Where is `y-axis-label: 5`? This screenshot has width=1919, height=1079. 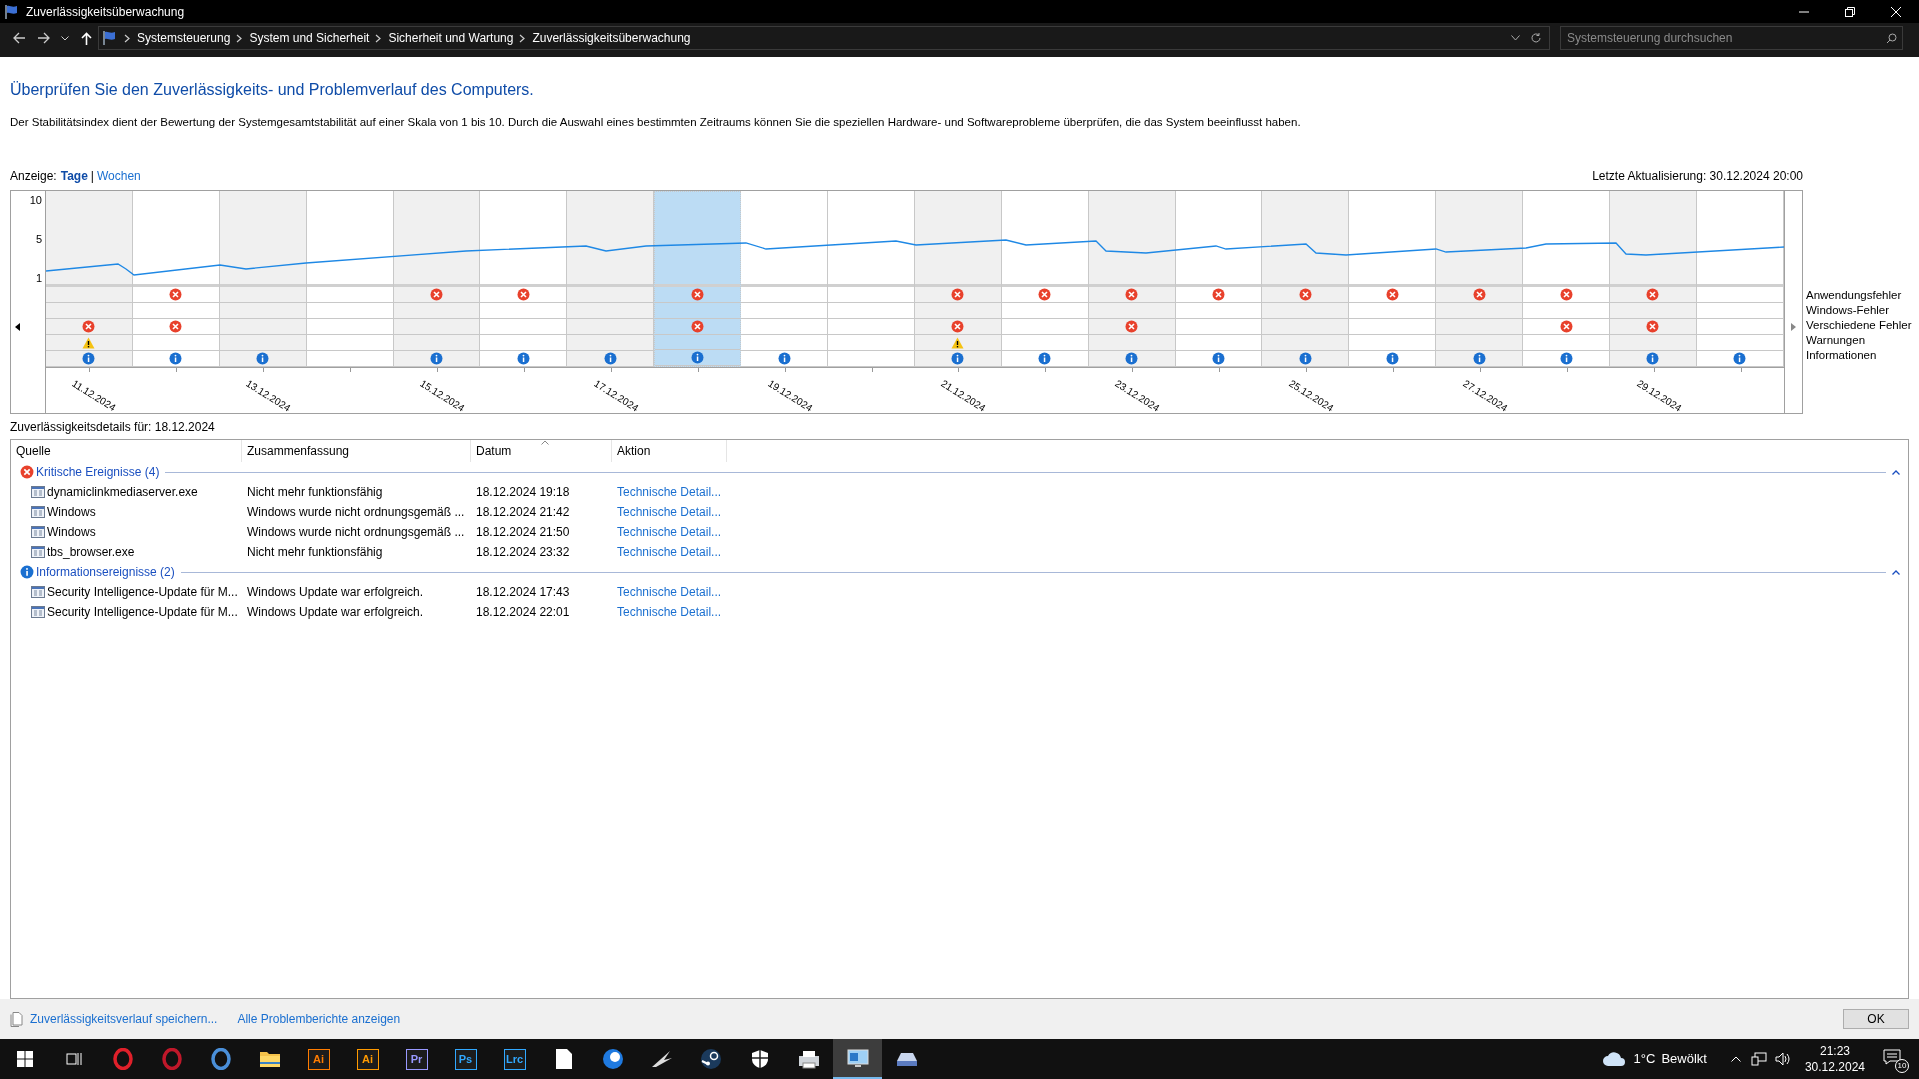
y-axis-label: 5 is located at coordinates (38, 240).